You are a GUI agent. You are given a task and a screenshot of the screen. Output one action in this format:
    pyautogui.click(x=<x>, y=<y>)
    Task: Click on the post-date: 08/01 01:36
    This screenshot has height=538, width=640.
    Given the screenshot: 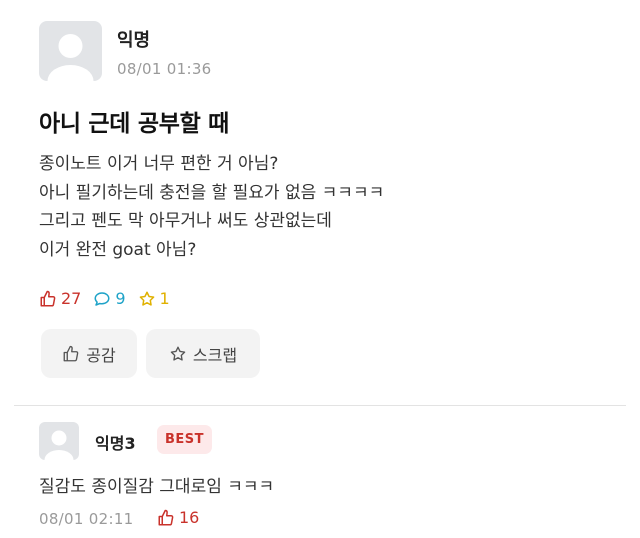 What is the action you would take?
    pyautogui.click(x=164, y=69)
    